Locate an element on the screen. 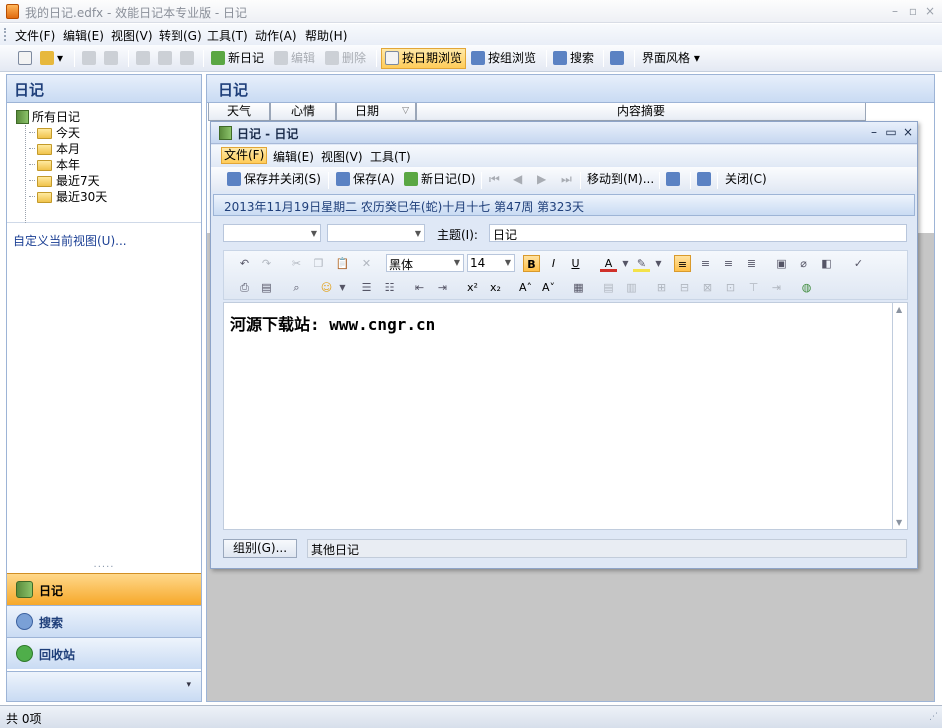 This screenshot has height=728, width=942. column-date: 日期 ▽ is located at coordinates (376, 112).